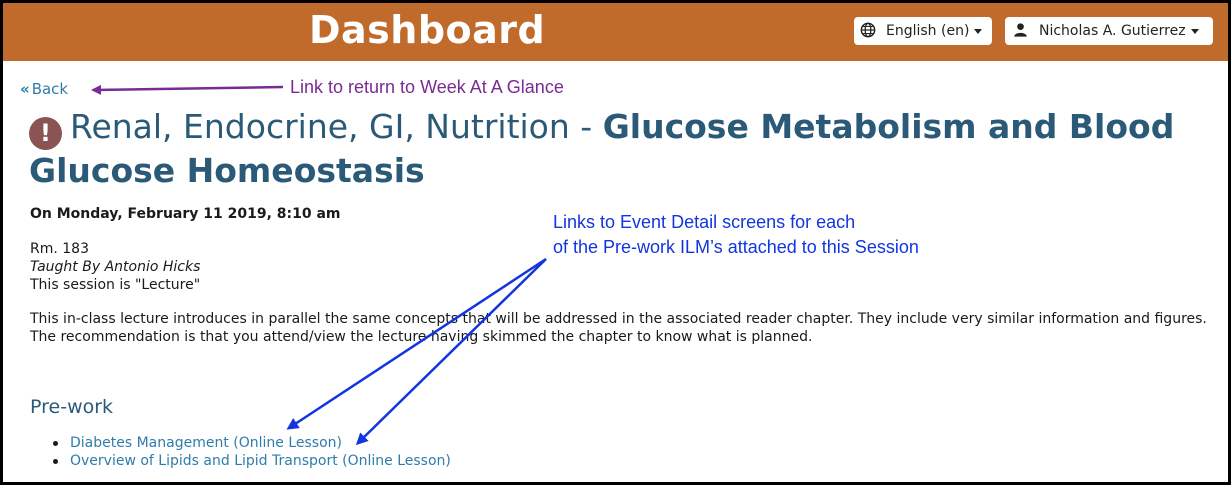  I want to click on session-datetime: On Monday, February 11 2019, 8:10 am, so click(185, 214).